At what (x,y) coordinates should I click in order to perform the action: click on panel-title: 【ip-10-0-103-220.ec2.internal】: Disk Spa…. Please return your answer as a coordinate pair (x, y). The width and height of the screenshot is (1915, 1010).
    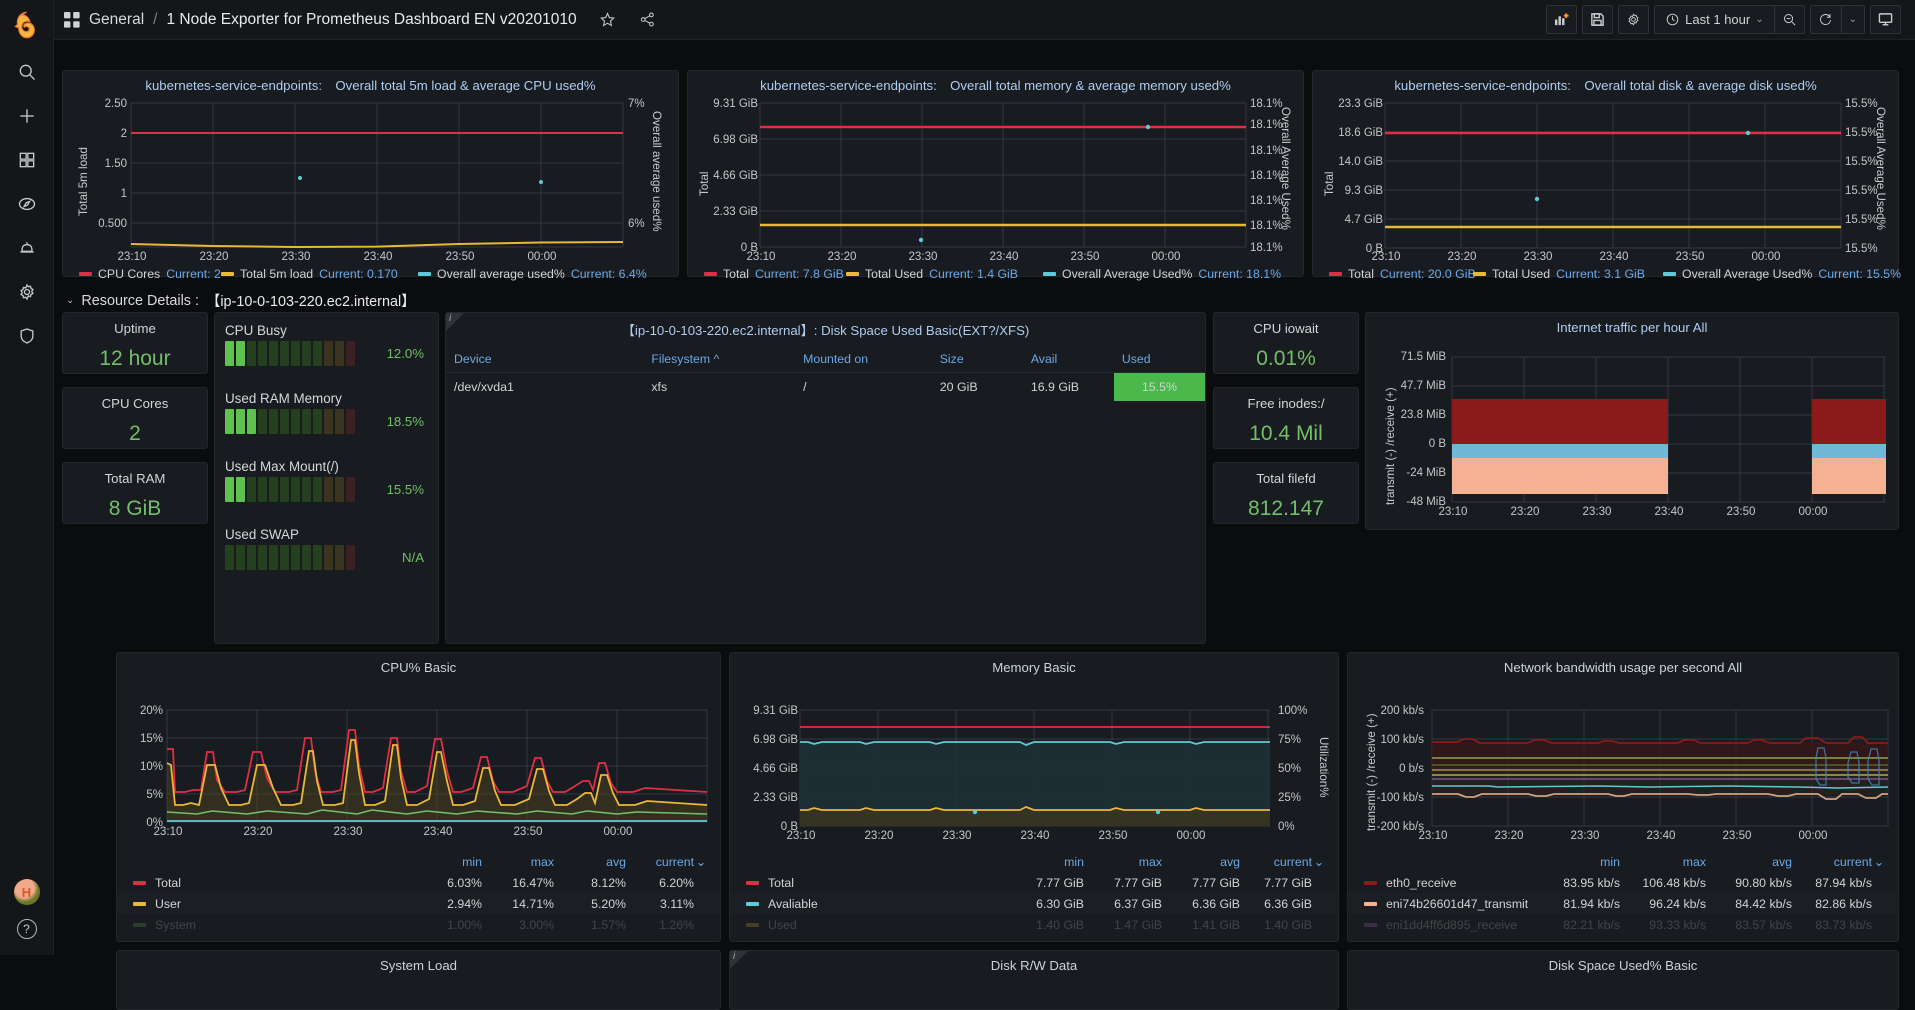
    Looking at the image, I should click on (825, 330).